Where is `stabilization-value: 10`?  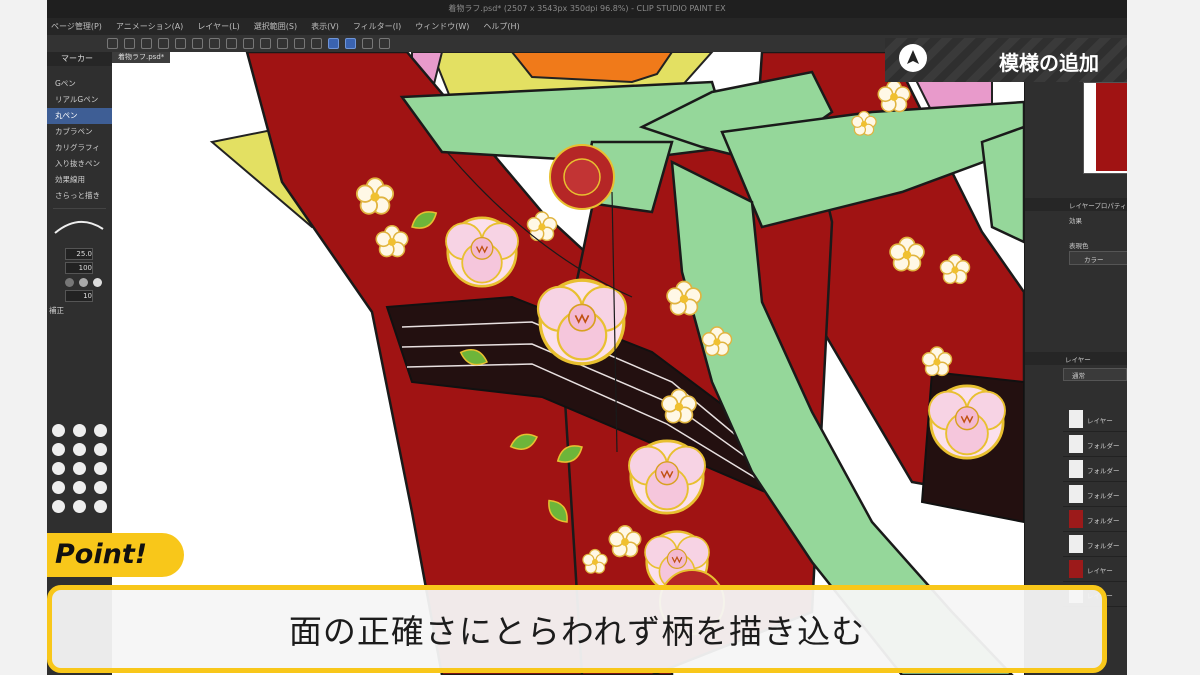 stabilization-value: 10 is located at coordinates (79, 296).